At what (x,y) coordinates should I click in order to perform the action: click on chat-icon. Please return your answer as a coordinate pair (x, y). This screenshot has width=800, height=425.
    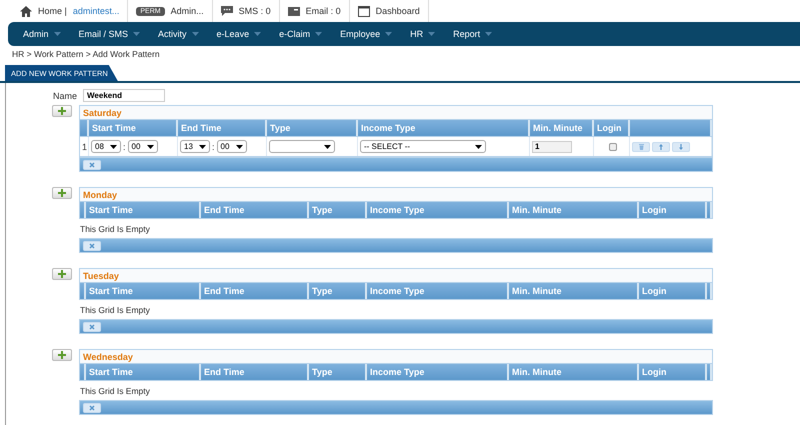
    Looking at the image, I should click on (226, 11).